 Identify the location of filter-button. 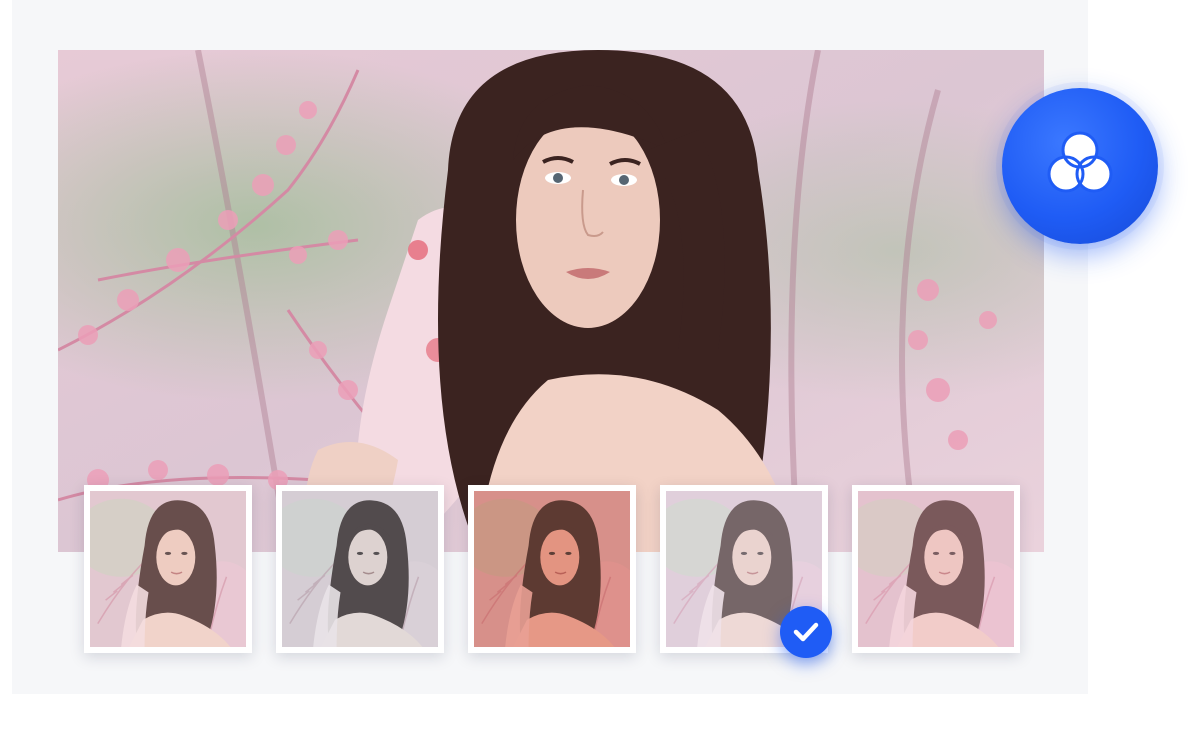
(1080, 166).